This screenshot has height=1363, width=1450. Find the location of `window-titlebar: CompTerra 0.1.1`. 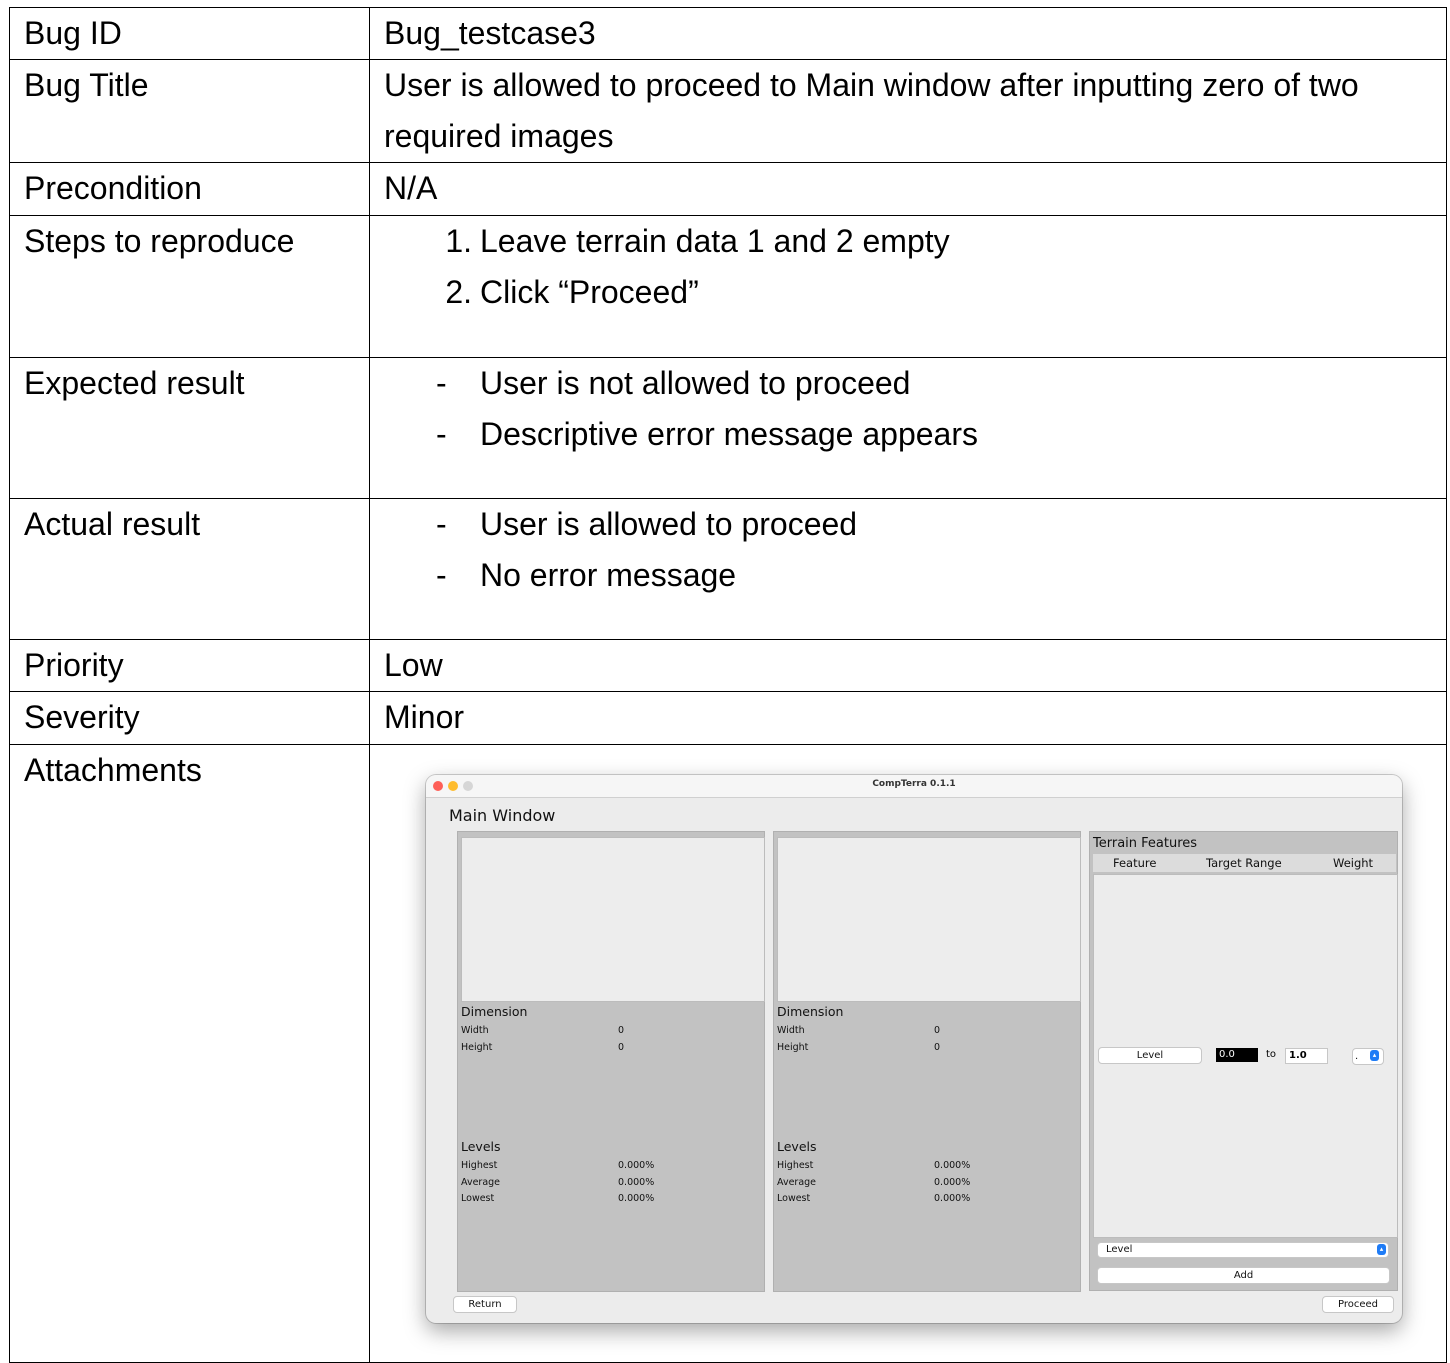

window-titlebar: CompTerra 0.1.1 is located at coordinates (914, 786).